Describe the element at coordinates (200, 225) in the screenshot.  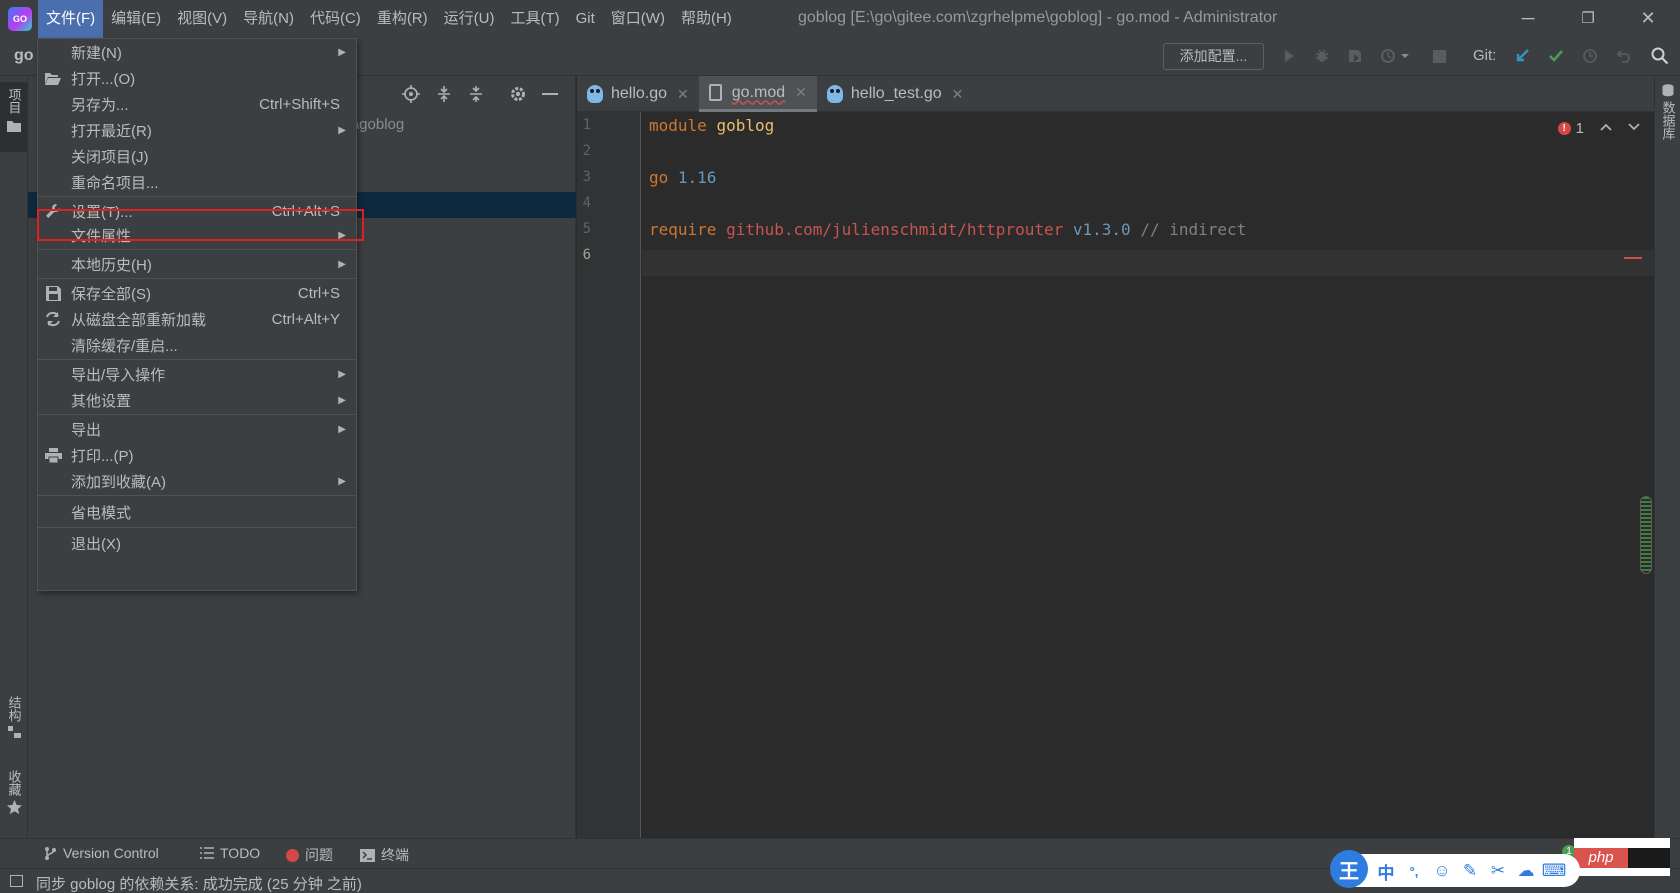
I see `settings-highlight-annotation` at that location.